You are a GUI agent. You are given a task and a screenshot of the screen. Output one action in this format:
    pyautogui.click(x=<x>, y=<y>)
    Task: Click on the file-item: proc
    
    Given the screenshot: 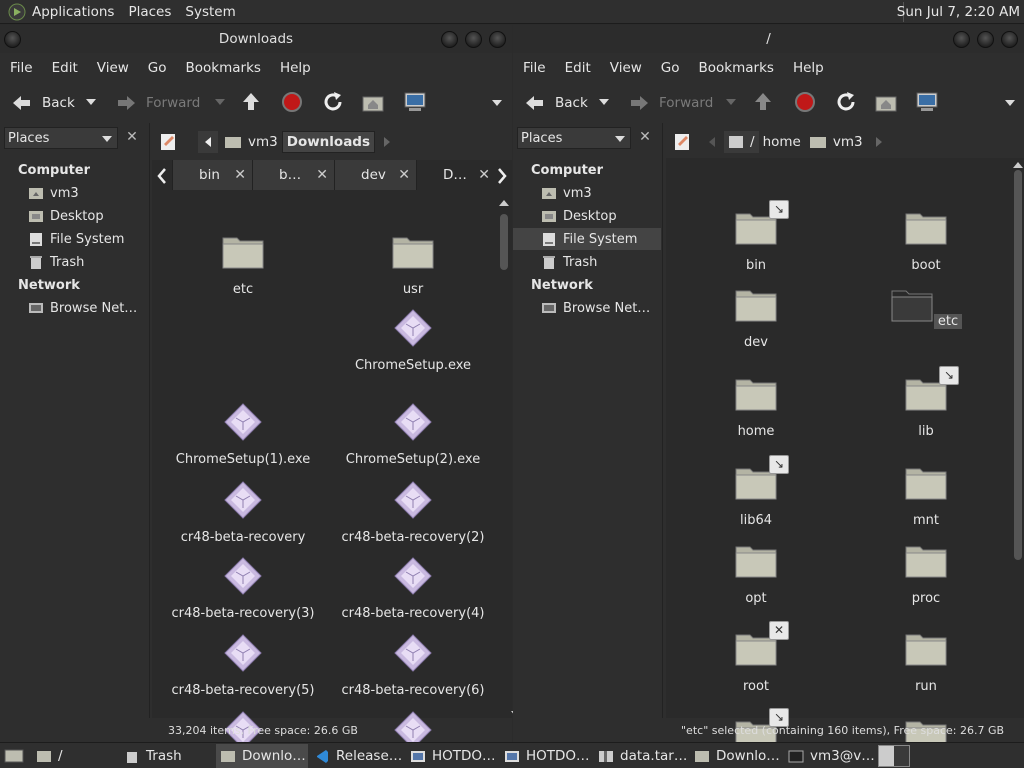 What is the action you would take?
    pyautogui.click(x=926, y=573)
    